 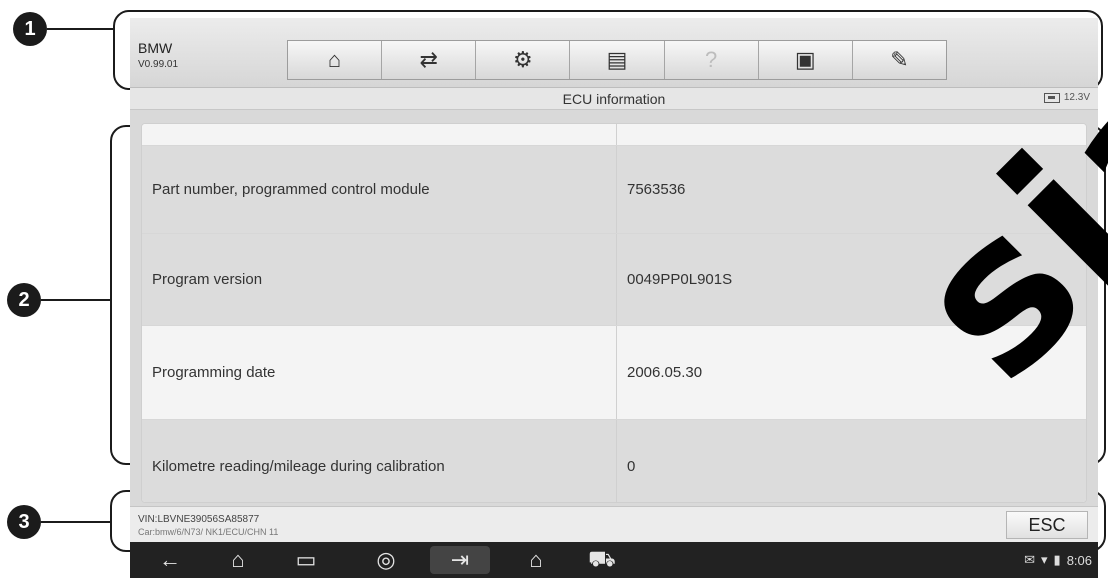 What do you see at coordinates (1044, 559) in the screenshot?
I see `wifi-icon: ▾` at bounding box center [1044, 559].